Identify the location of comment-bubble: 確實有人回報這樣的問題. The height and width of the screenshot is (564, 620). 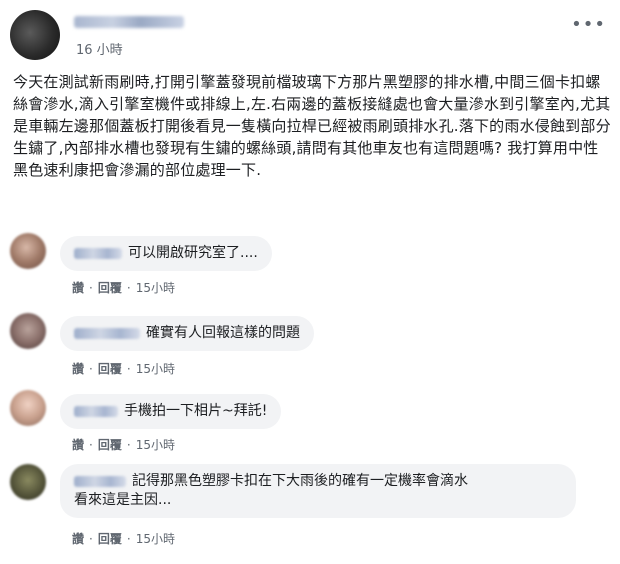
(187, 333).